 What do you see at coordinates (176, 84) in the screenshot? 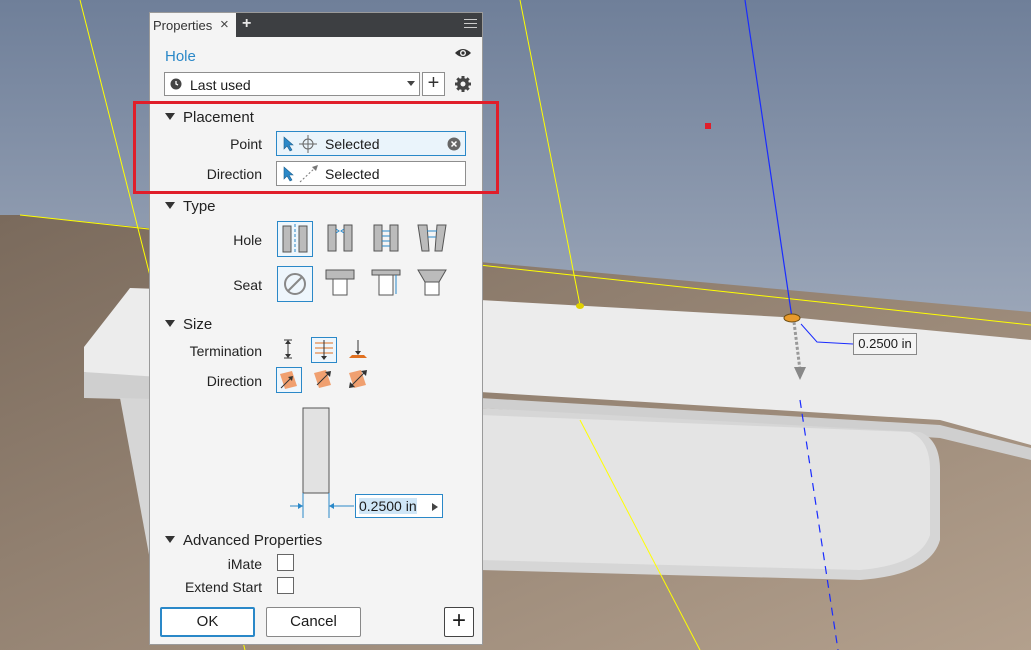
I see `clock-icon` at bounding box center [176, 84].